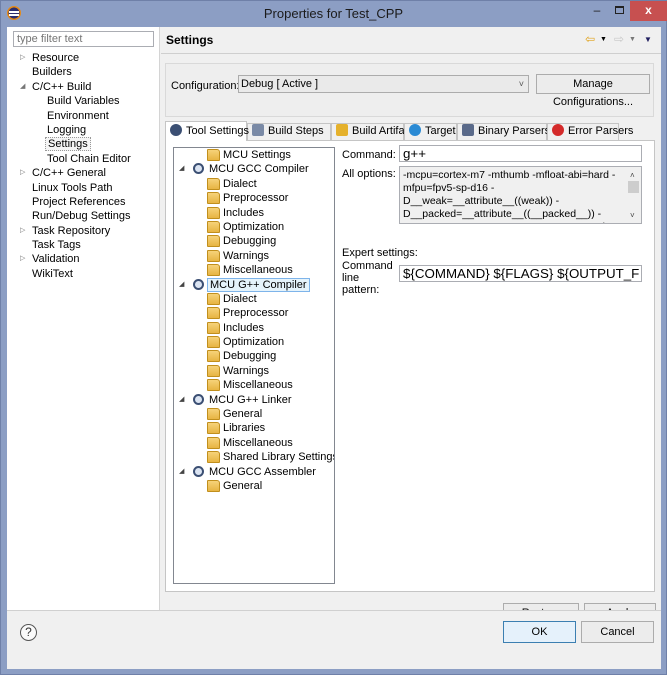 The height and width of the screenshot is (675, 667). What do you see at coordinates (369, 174) in the screenshot?
I see `all-options-label: All options:` at bounding box center [369, 174].